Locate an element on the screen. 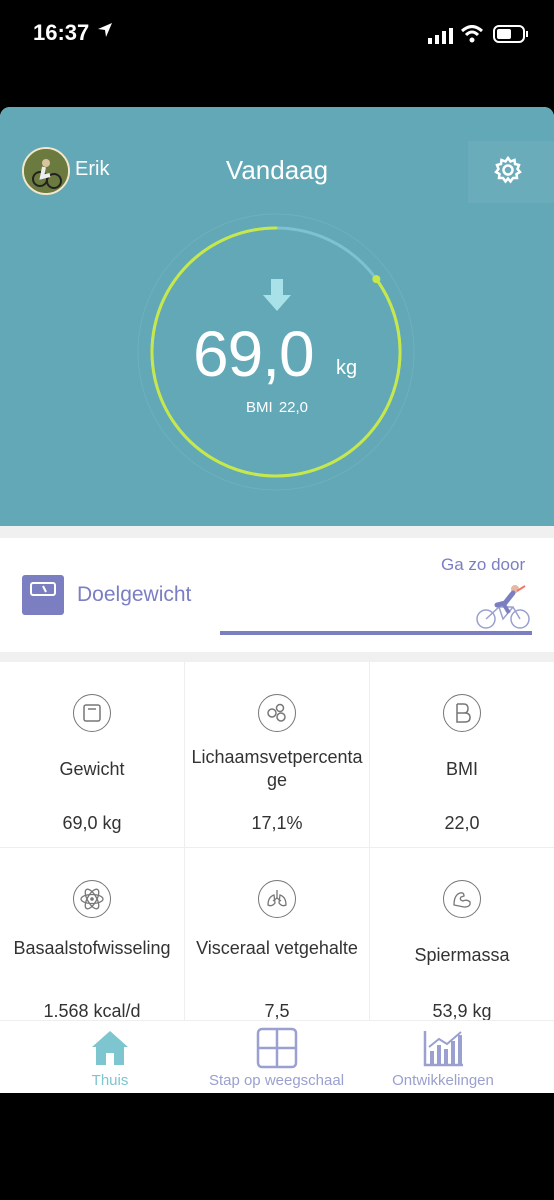 The width and height of the screenshot is (554, 1200). status-bar: 16:37 is located at coordinates (277, 35).